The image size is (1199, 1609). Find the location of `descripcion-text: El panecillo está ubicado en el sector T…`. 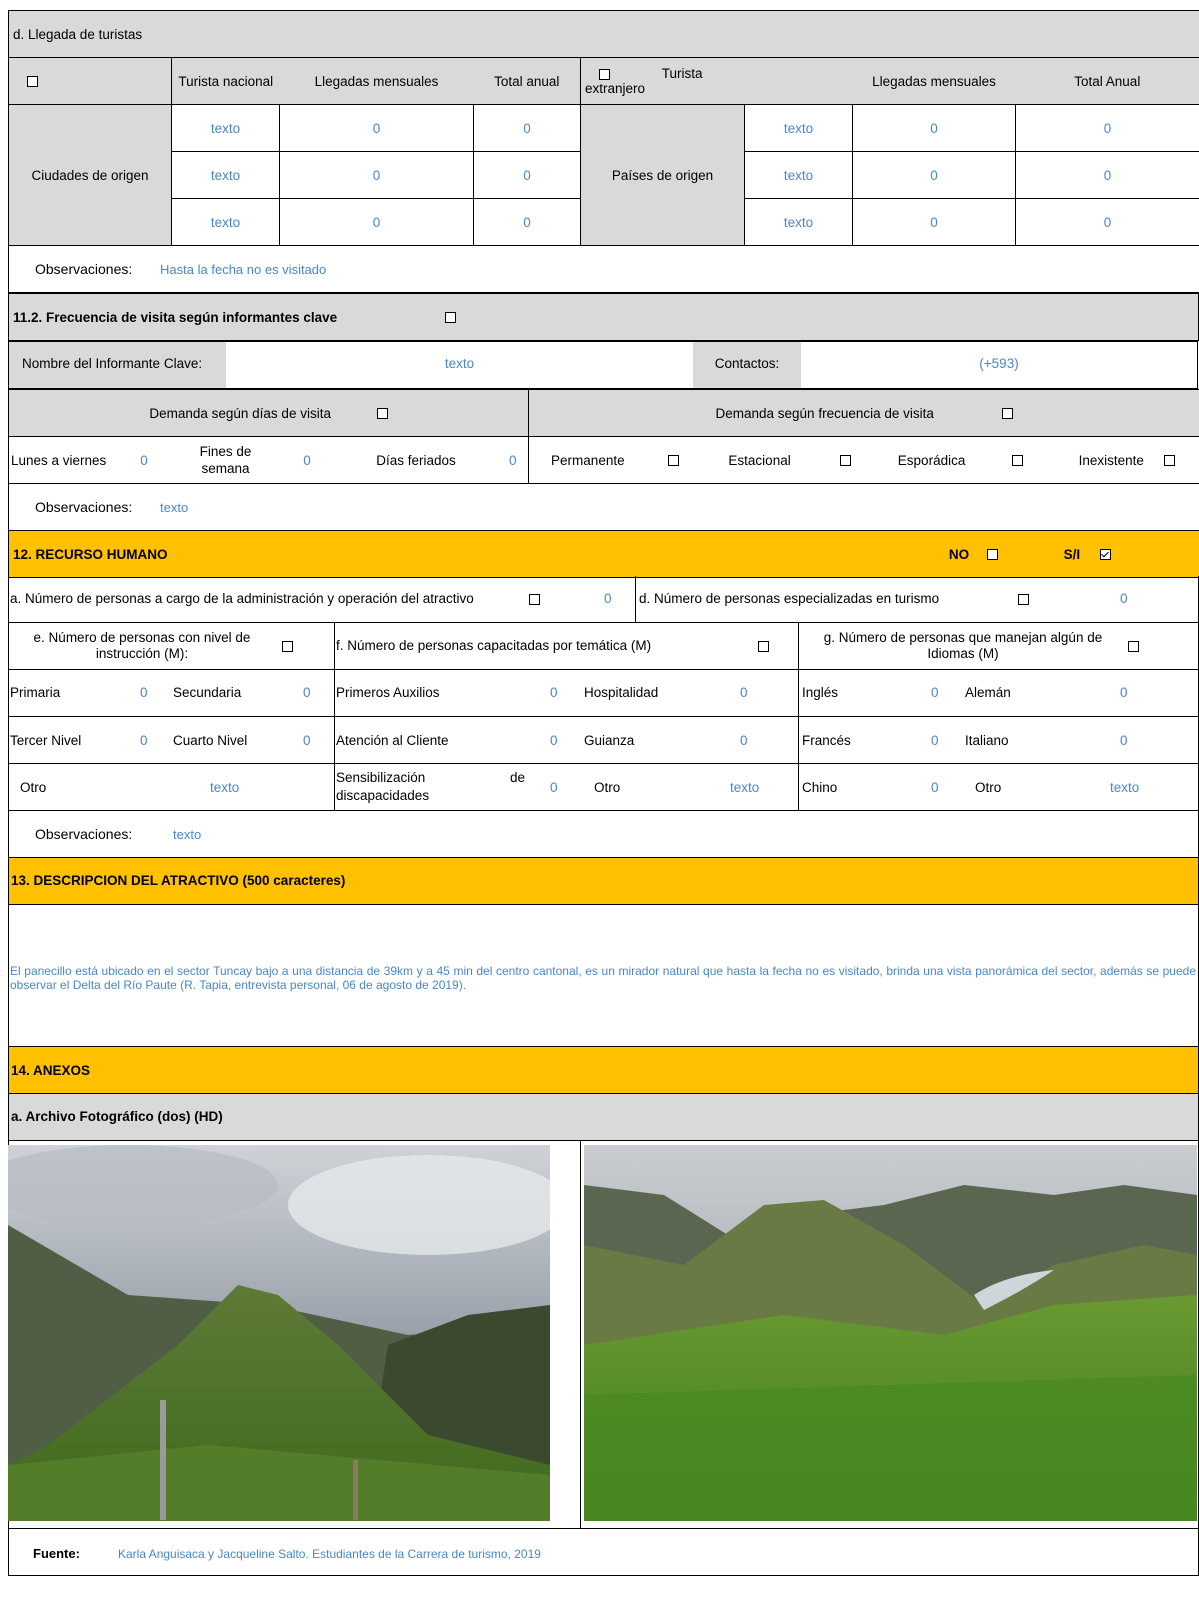

descripcion-text: El panecillo está ubicado en el sector T… is located at coordinates (603, 978).